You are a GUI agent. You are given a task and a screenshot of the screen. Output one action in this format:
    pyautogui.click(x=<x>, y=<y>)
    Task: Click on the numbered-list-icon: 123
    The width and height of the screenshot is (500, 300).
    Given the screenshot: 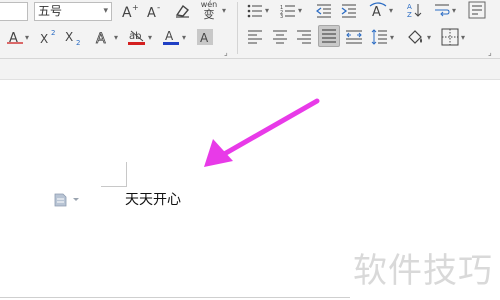 What is the action you would take?
    pyautogui.click(x=288, y=11)
    